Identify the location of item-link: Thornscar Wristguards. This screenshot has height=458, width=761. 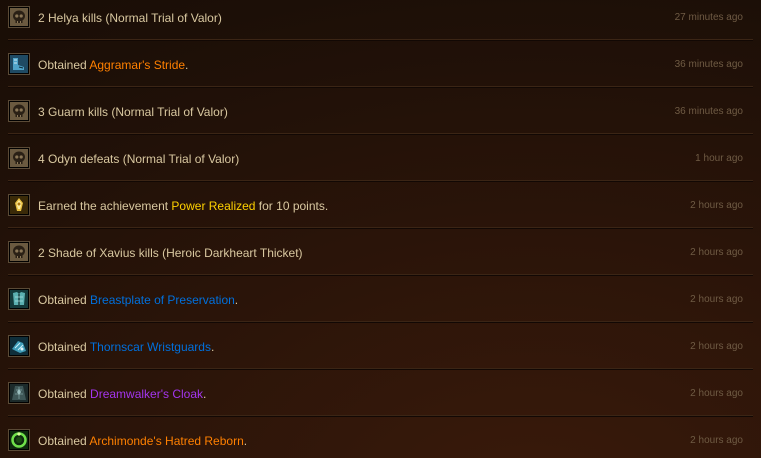
(150, 347).